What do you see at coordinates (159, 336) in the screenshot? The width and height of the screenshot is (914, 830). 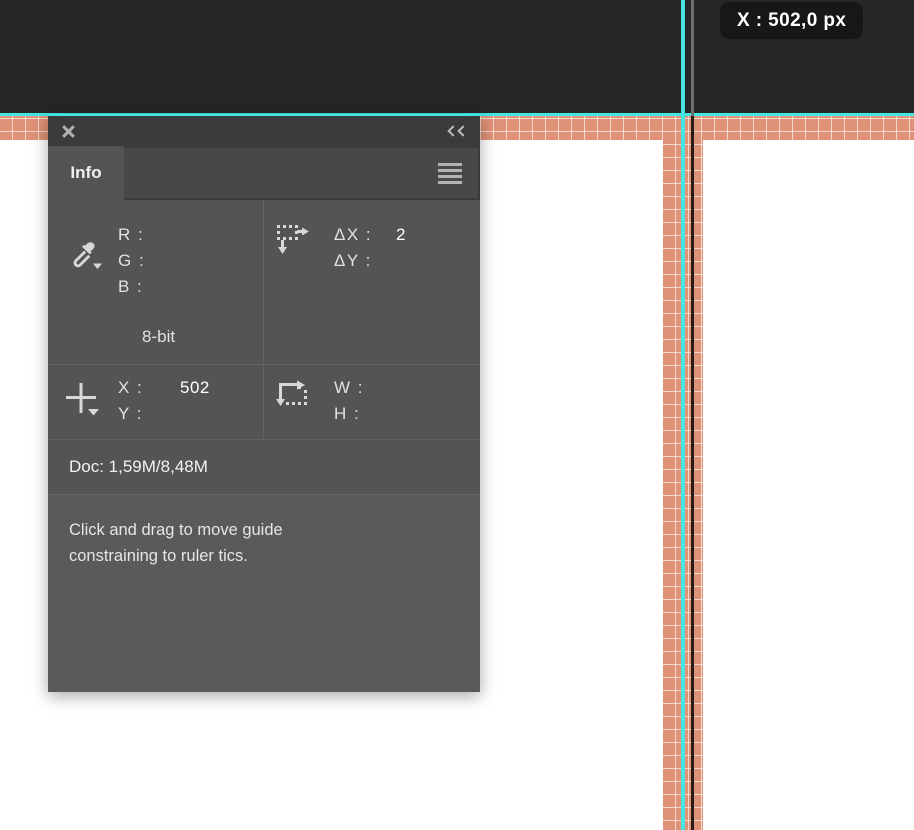 I see `bit-depth-label: 8-bit` at bounding box center [159, 336].